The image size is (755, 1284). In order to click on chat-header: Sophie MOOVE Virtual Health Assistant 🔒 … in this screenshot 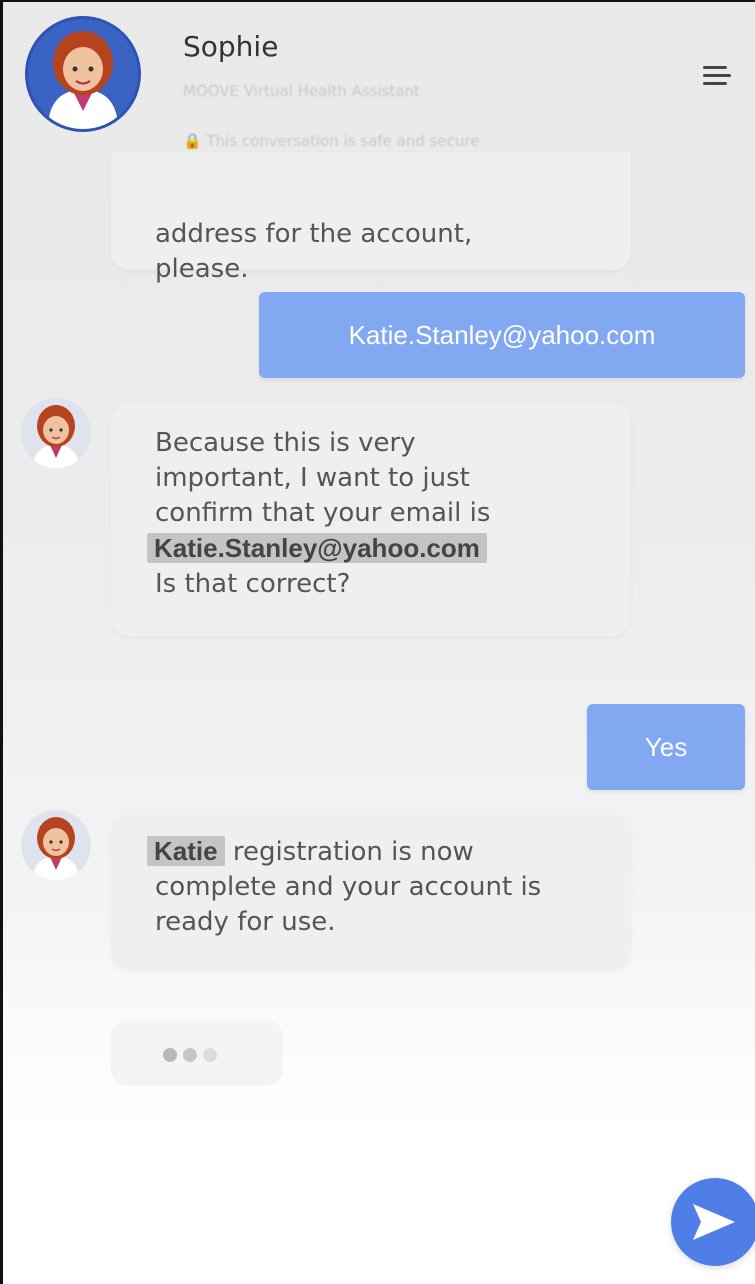, I will do `click(379, 82)`.